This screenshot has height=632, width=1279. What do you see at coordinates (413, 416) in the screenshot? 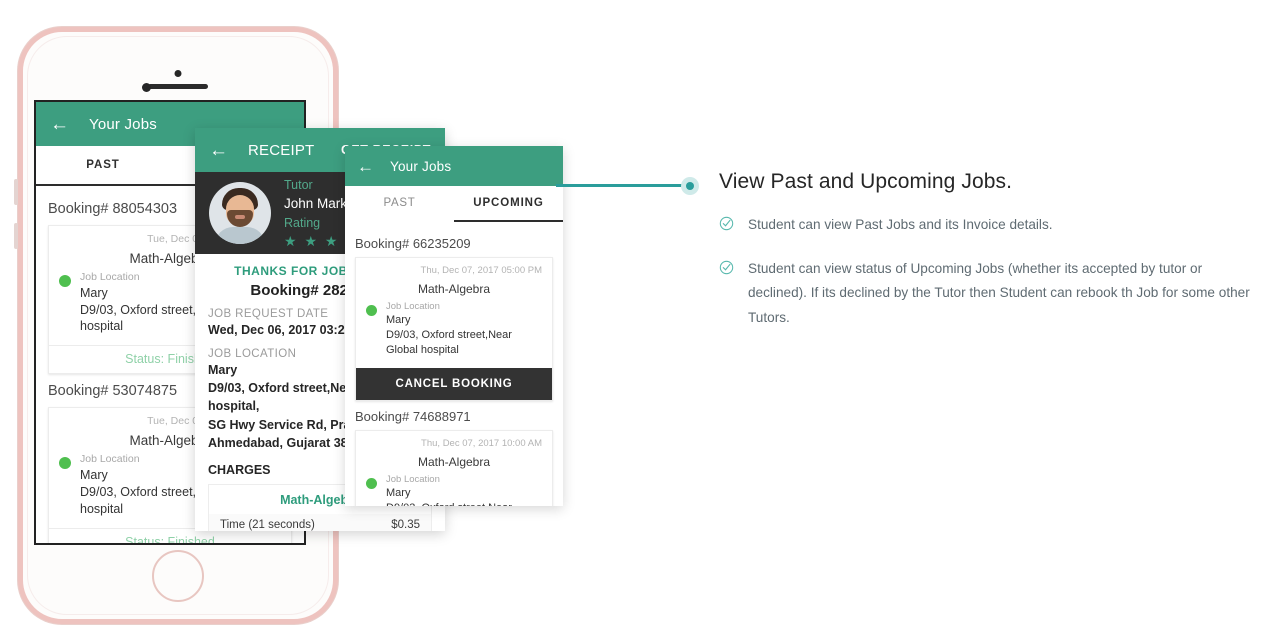
I see `booking-number: Booking# 74688971` at bounding box center [413, 416].